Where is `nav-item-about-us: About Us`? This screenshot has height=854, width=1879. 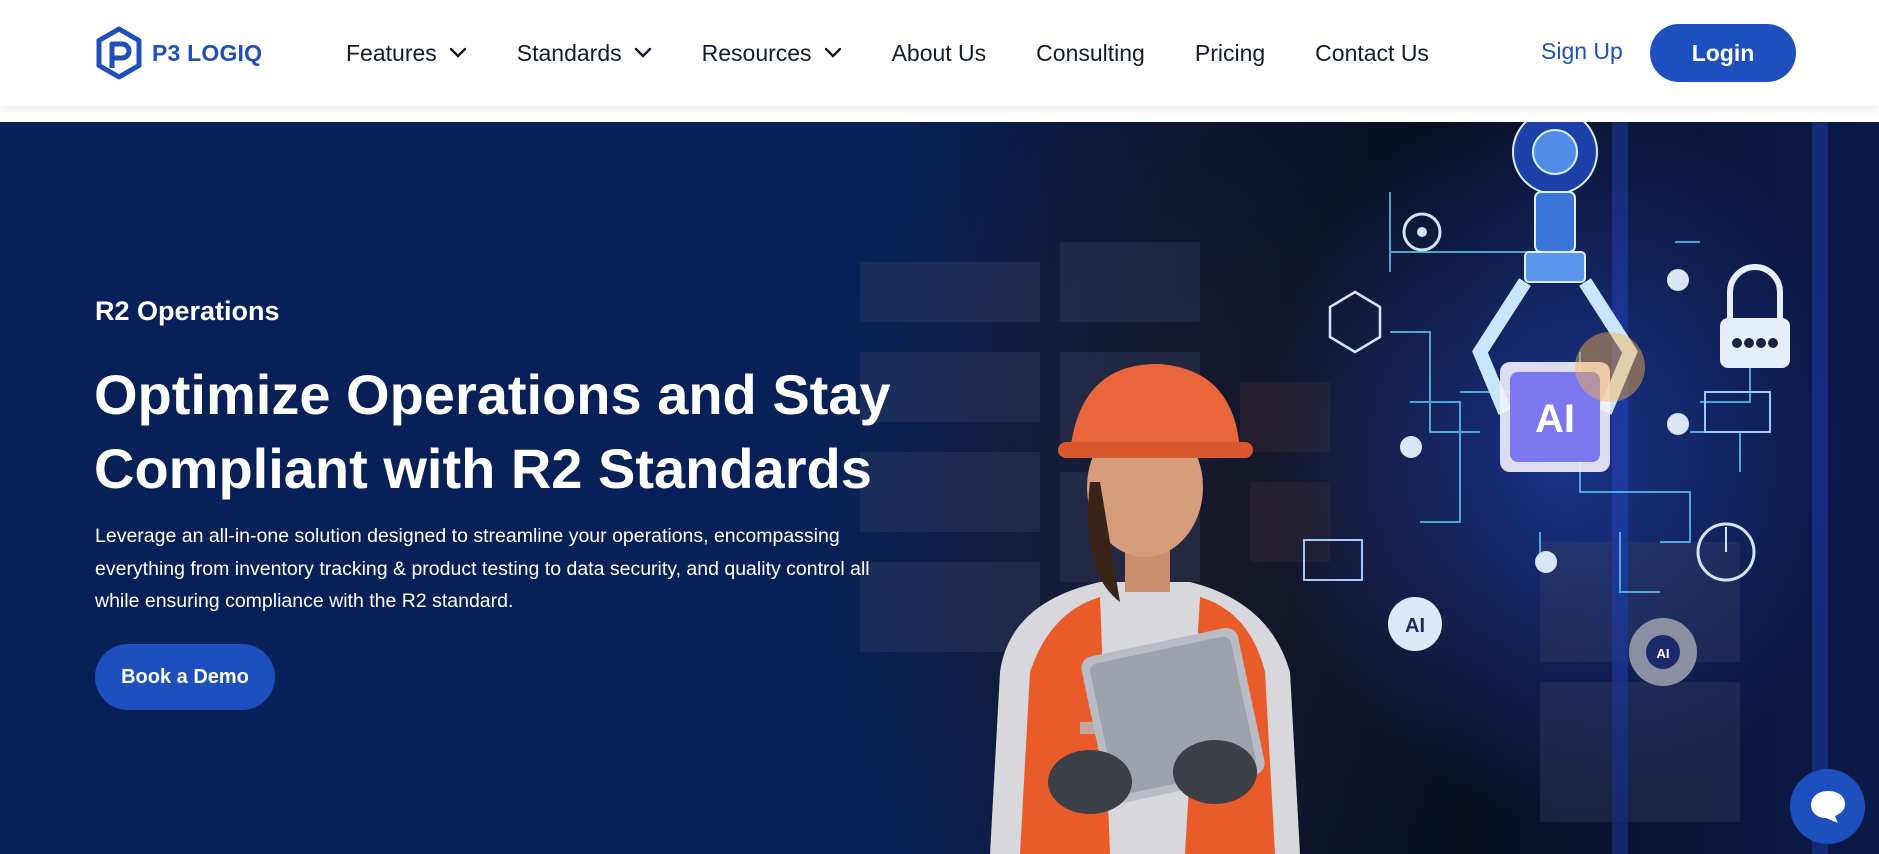
nav-item-about-us: About Us is located at coordinates (939, 53).